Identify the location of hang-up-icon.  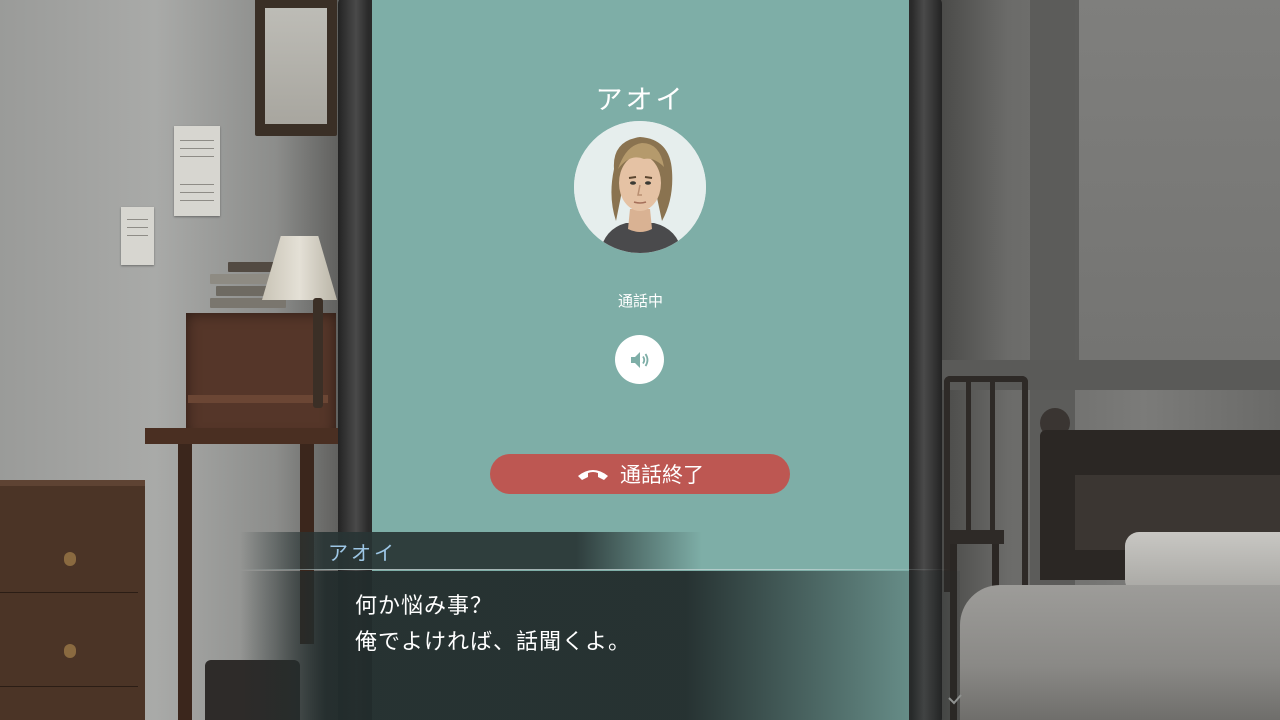
(593, 475).